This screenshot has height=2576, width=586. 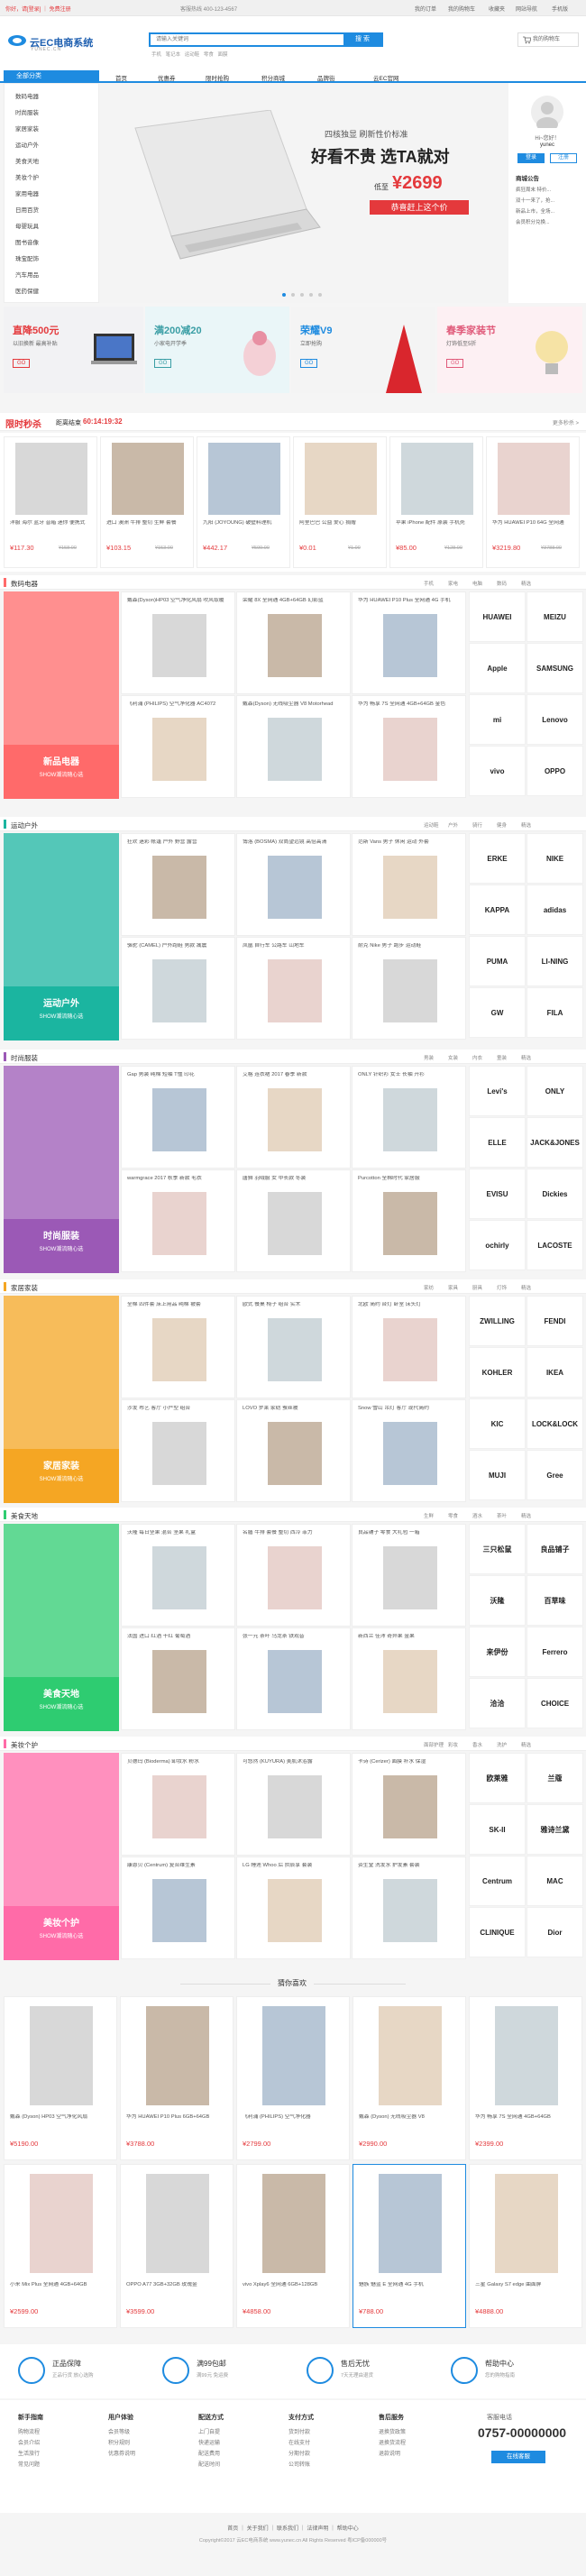 What do you see at coordinates (241, 39) in the screenshot?
I see `search-input` at bounding box center [241, 39].